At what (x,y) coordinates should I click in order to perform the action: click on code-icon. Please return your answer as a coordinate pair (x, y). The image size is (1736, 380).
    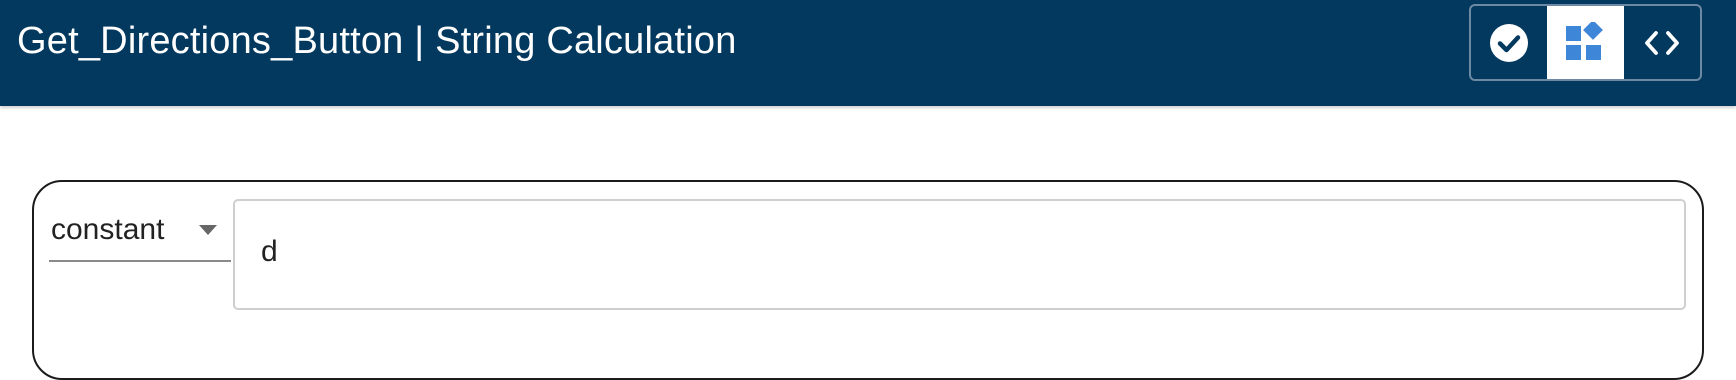
    Looking at the image, I should click on (1661, 42).